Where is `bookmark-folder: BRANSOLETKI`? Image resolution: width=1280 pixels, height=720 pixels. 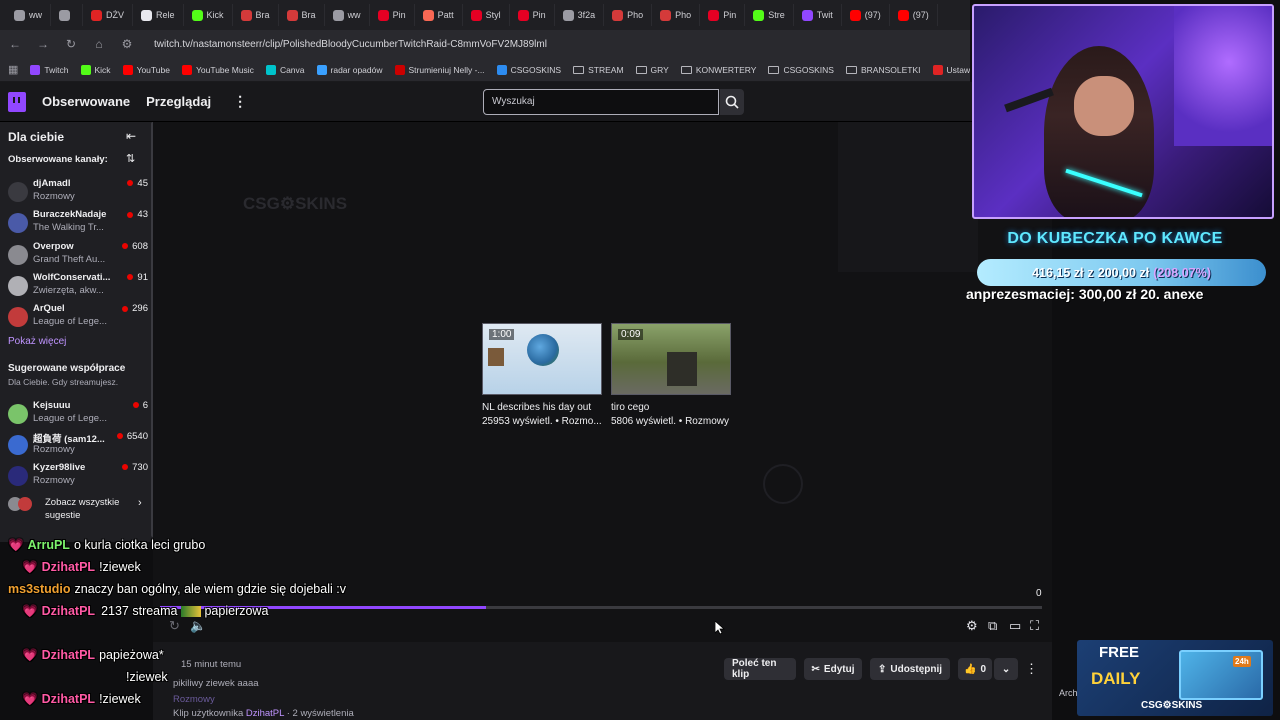 bookmark-folder: BRANSOLETKI is located at coordinates (883, 70).